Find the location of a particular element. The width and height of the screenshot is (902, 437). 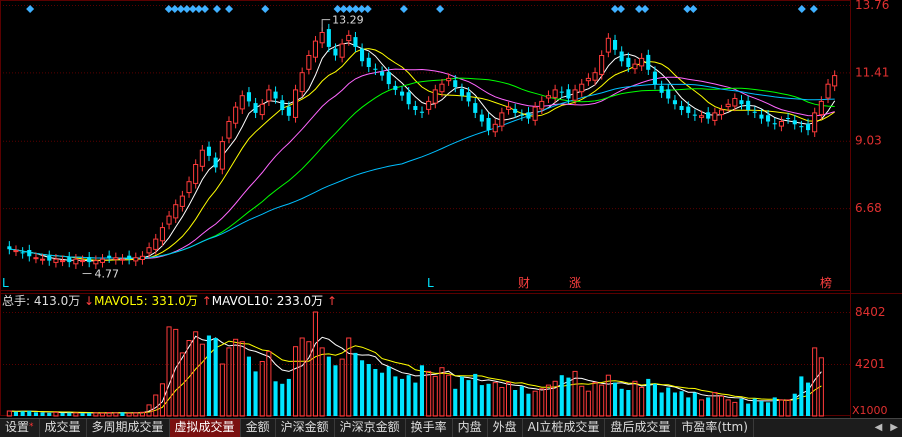

tab-label: 金额 is located at coordinates (257, 427).